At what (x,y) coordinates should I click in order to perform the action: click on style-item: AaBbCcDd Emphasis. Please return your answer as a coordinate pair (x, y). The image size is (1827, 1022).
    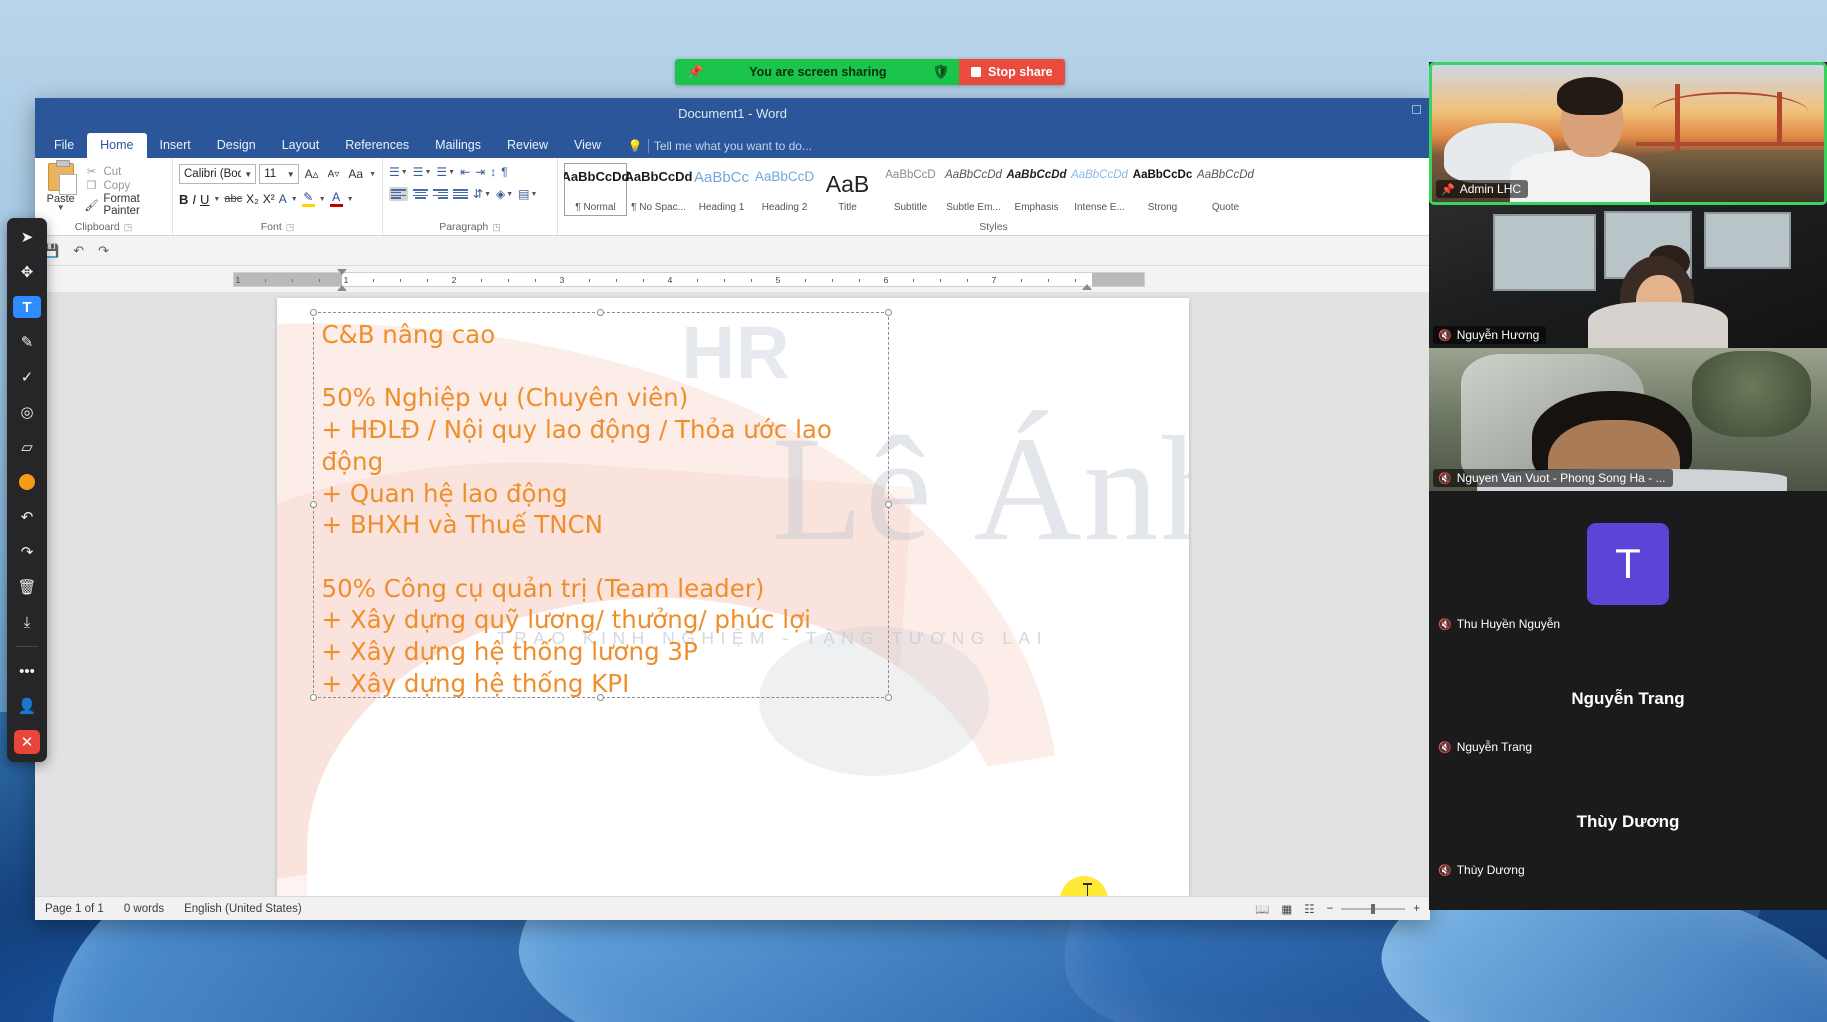
    Looking at the image, I should click on (1036, 189).